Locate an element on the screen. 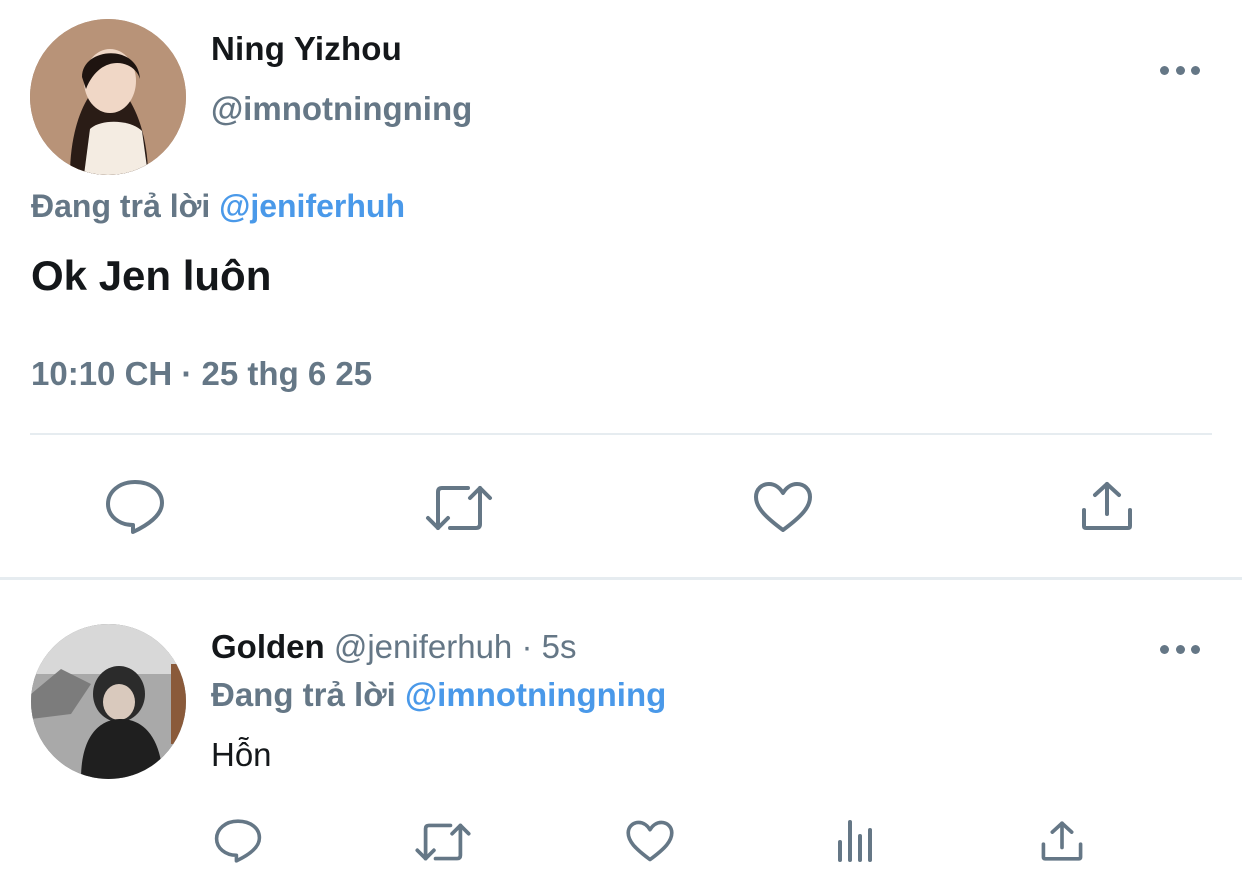  tweet-timestamp: 10:10 CH · 25 thg 6 25 is located at coordinates (201, 374).